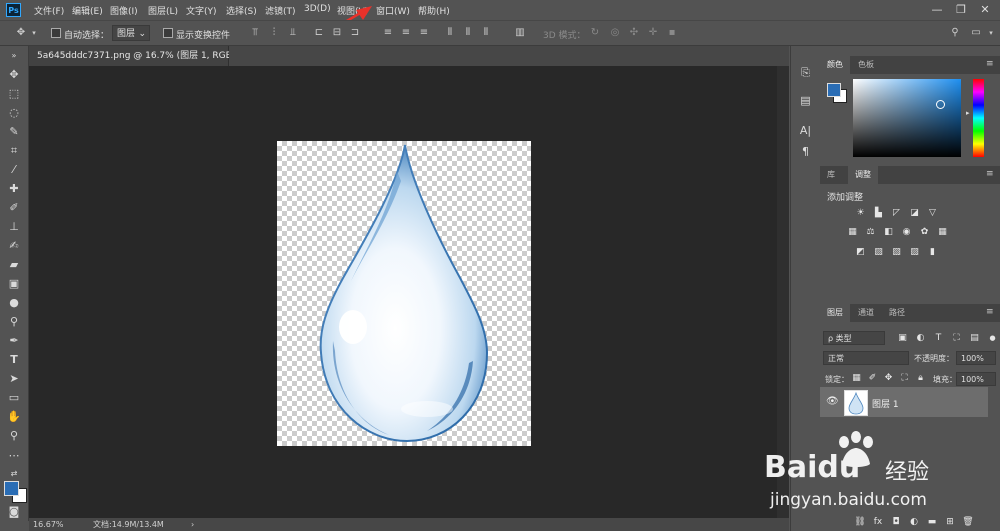  Describe the element at coordinates (920, 338) in the screenshot. I see `filter-adjustment-icon: ◐` at that location.